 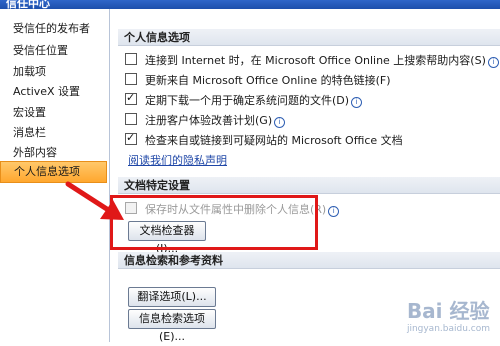 What do you see at coordinates (53, 153) in the screenshot?
I see `sidebar-item-external-content: 外部内容` at bounding box center [53, 153].